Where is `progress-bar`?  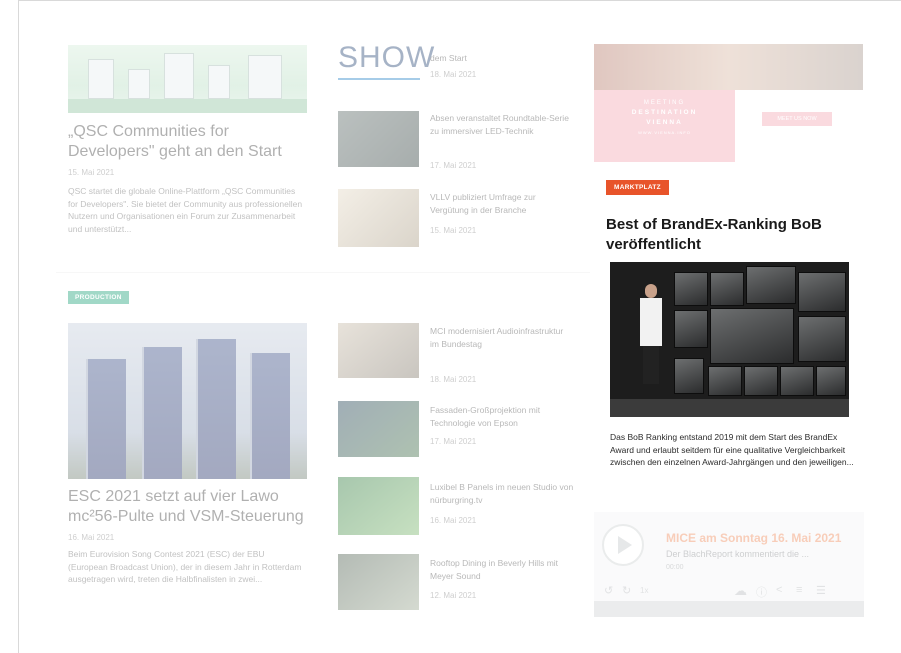 progress-bar is located at coordinates (729, 609).